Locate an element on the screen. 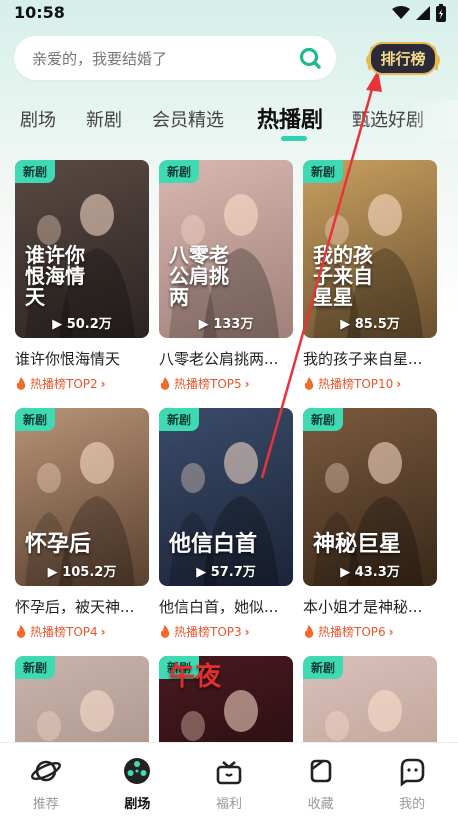  rank-tag: 热播榜TOP2 › is located at coordinates (82, 383).